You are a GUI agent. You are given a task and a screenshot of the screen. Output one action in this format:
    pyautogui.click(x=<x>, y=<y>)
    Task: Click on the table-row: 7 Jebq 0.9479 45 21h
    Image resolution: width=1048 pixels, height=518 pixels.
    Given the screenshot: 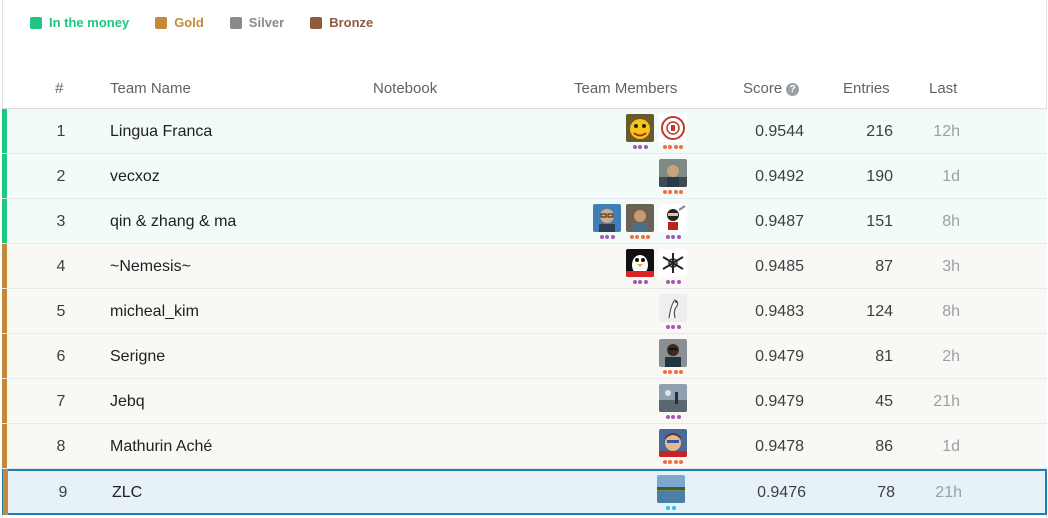 What is the action you would take?
    pyautogui.click(x=524, y=401)
    